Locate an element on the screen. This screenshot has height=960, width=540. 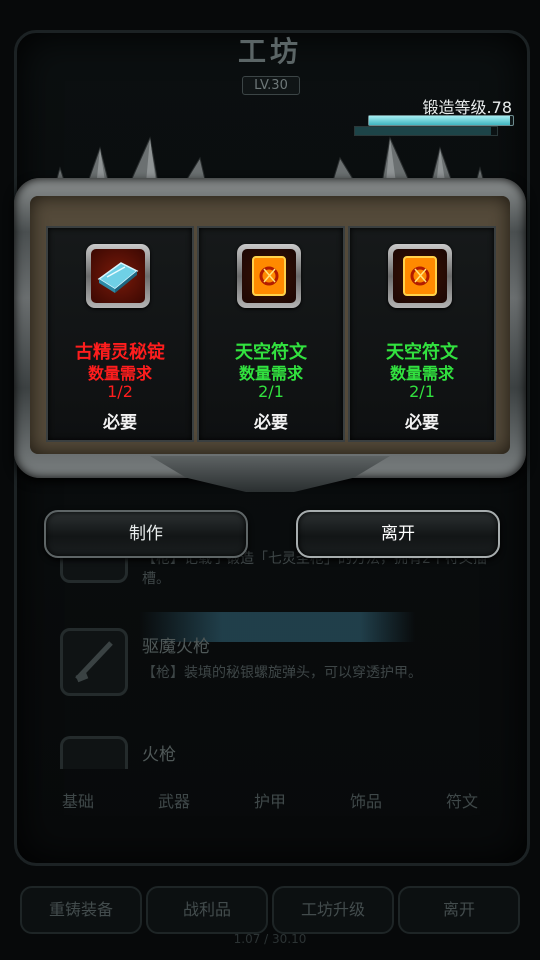
loot-button: 战利品 is located at coordinates (207, 910).